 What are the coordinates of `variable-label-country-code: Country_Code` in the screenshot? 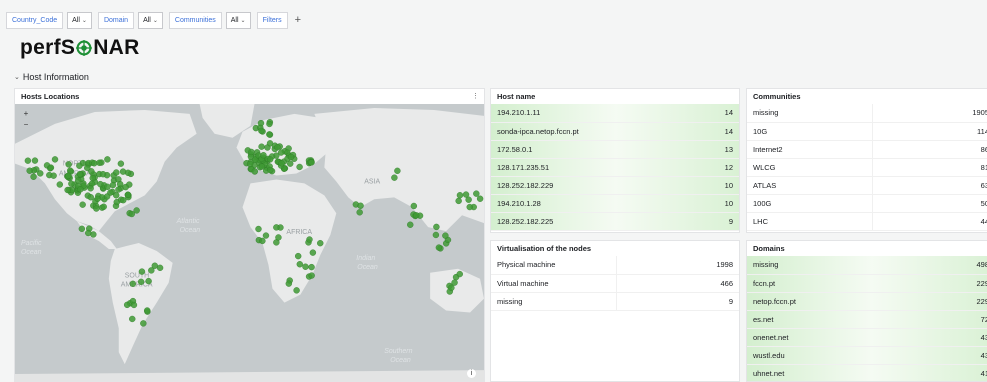 It's located at (35, 20).